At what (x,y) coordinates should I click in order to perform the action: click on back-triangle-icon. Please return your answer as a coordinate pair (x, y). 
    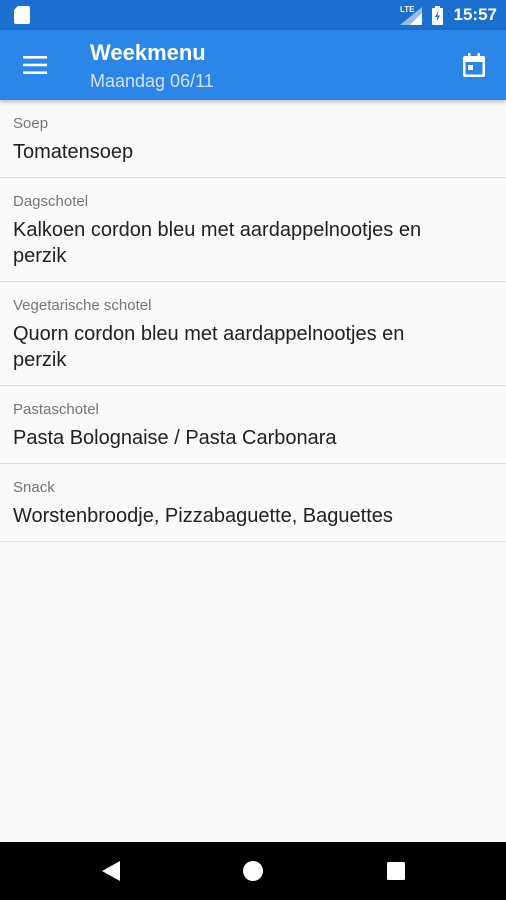
    Looking at the image, I should click on (111, 871).